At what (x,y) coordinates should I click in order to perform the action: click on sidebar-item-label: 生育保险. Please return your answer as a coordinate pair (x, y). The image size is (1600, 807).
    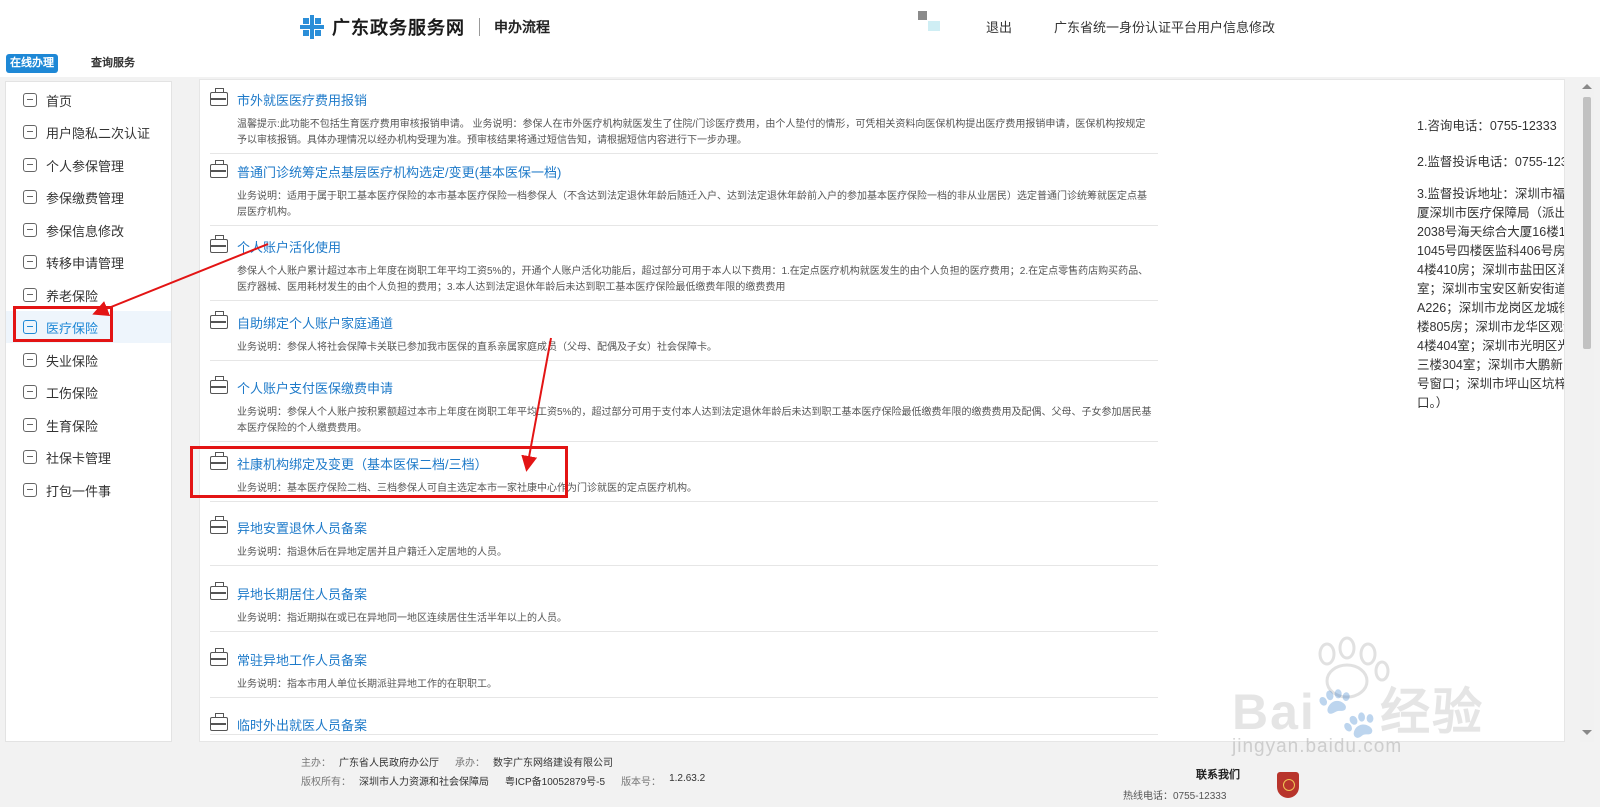
    Looking at the image, I should click on (72, 426).